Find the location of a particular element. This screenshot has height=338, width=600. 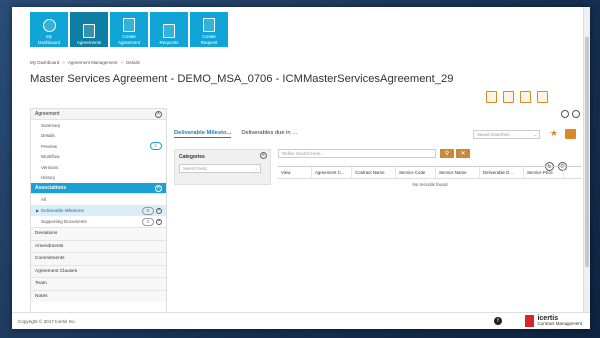

export-icon is located at coordinates (491, 97).